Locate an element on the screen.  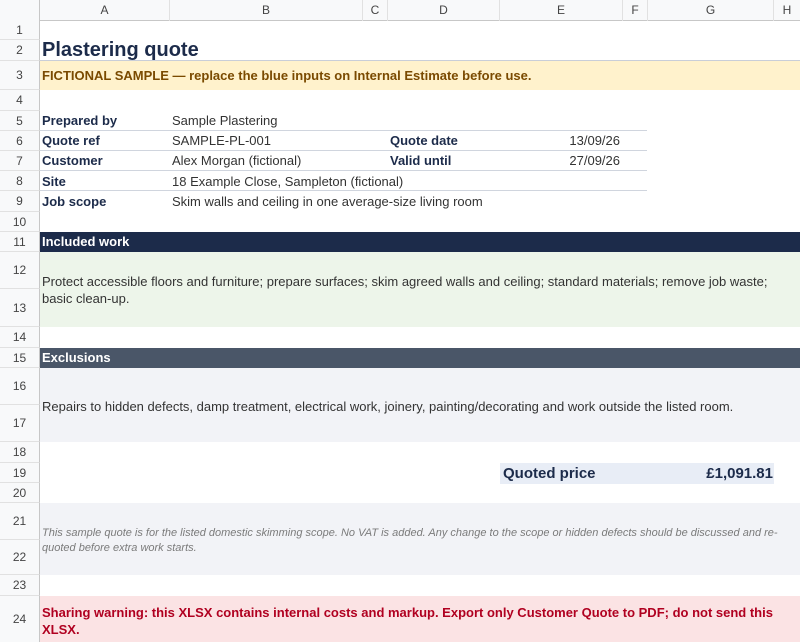
row-header: 19 is located at coordinates (20, 473).